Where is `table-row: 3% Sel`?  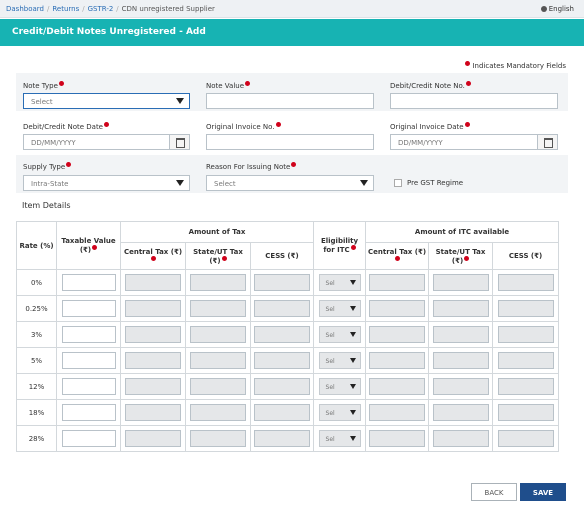
table-row: 3% Sel is located at coordinates (288, 334).